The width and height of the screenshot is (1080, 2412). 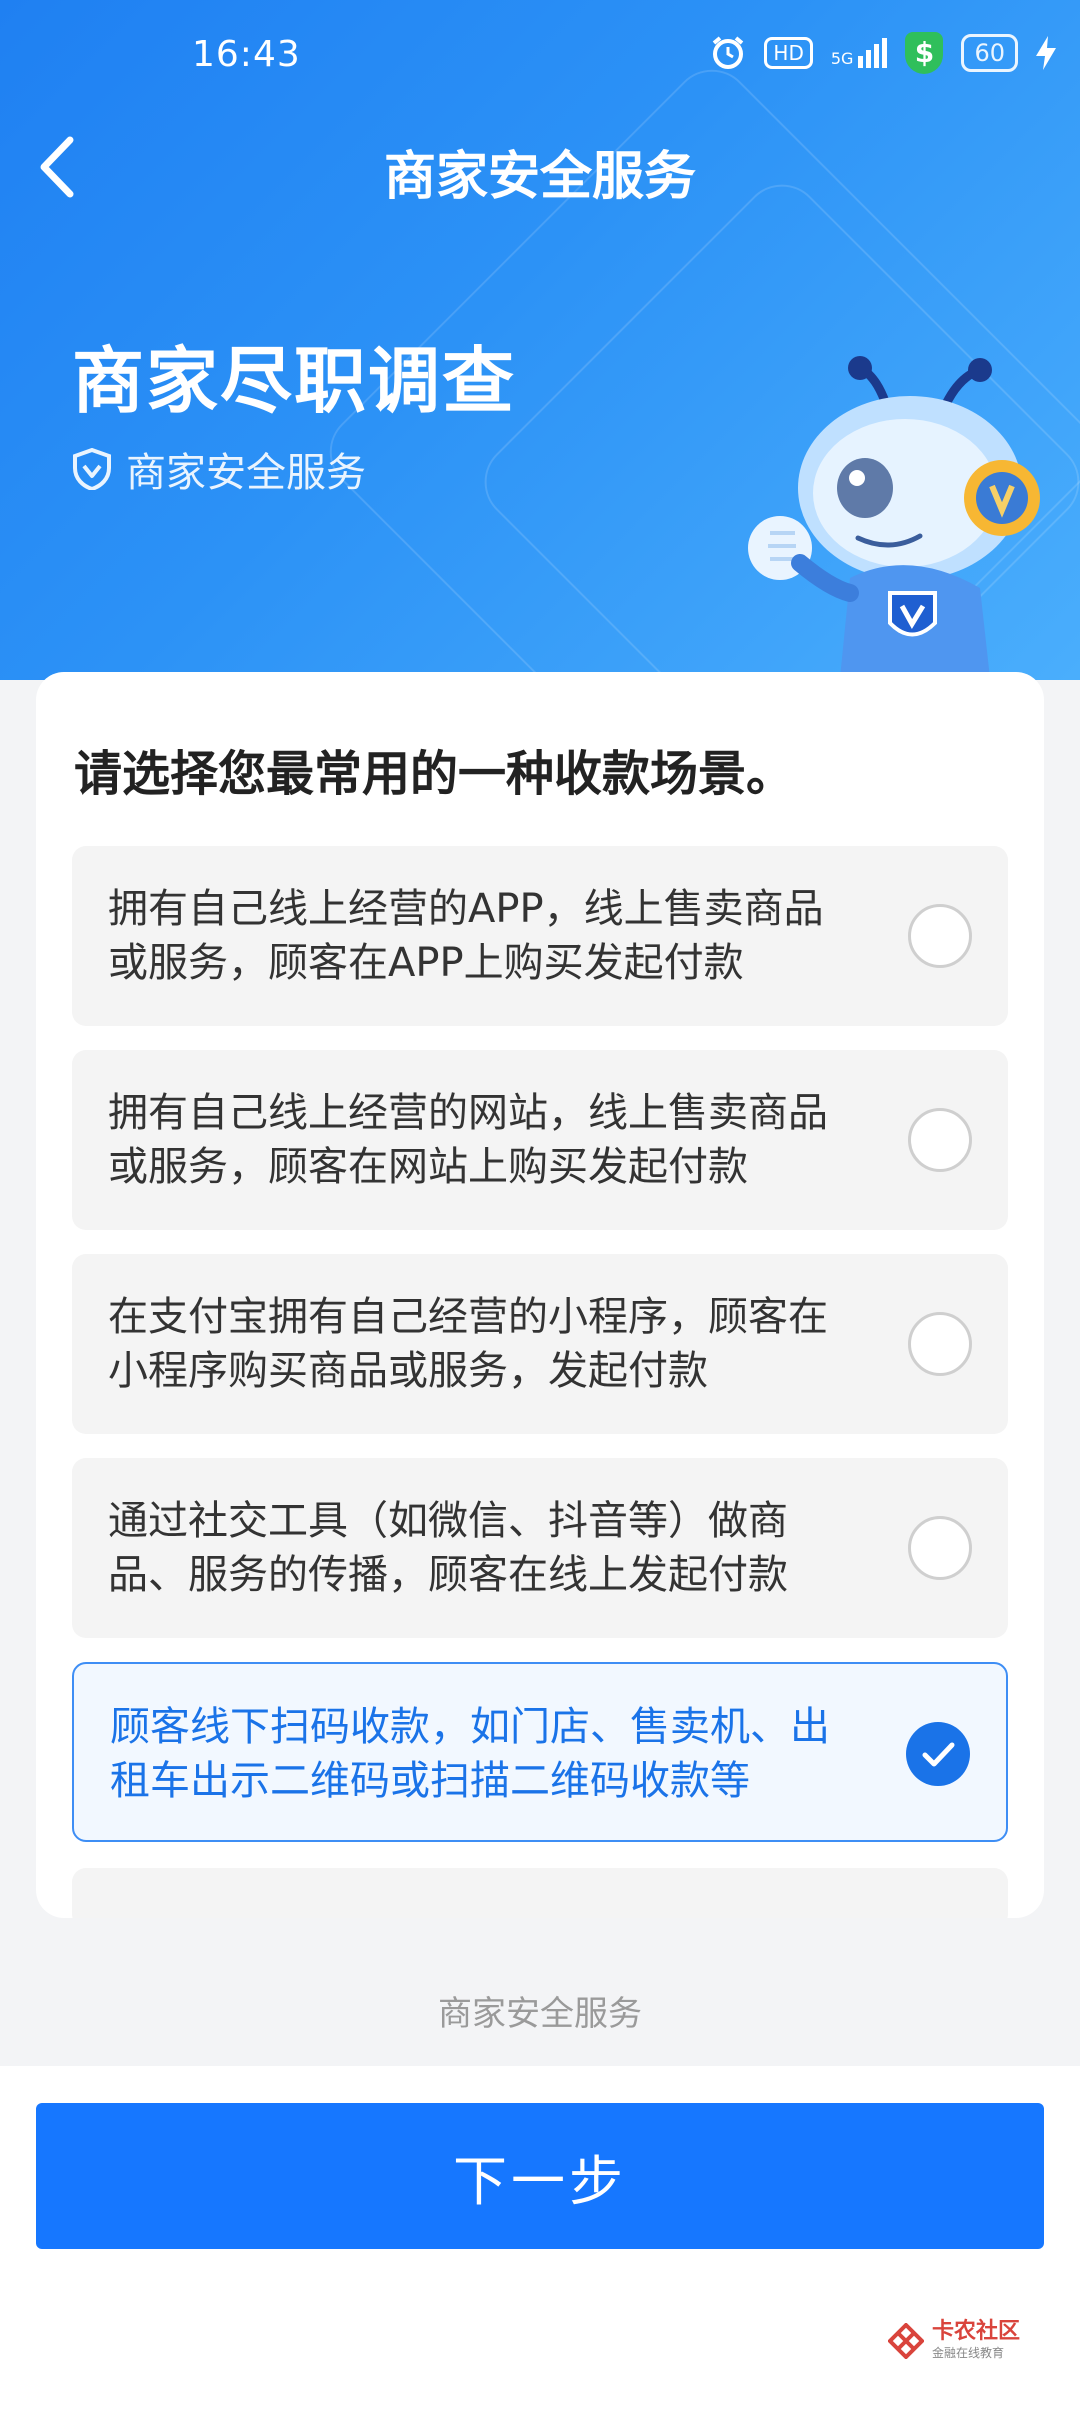 What do you see at coordinates (246, 54) in the screenshot?
I see `status-time: 16:43` at bounding box center [246, 54].